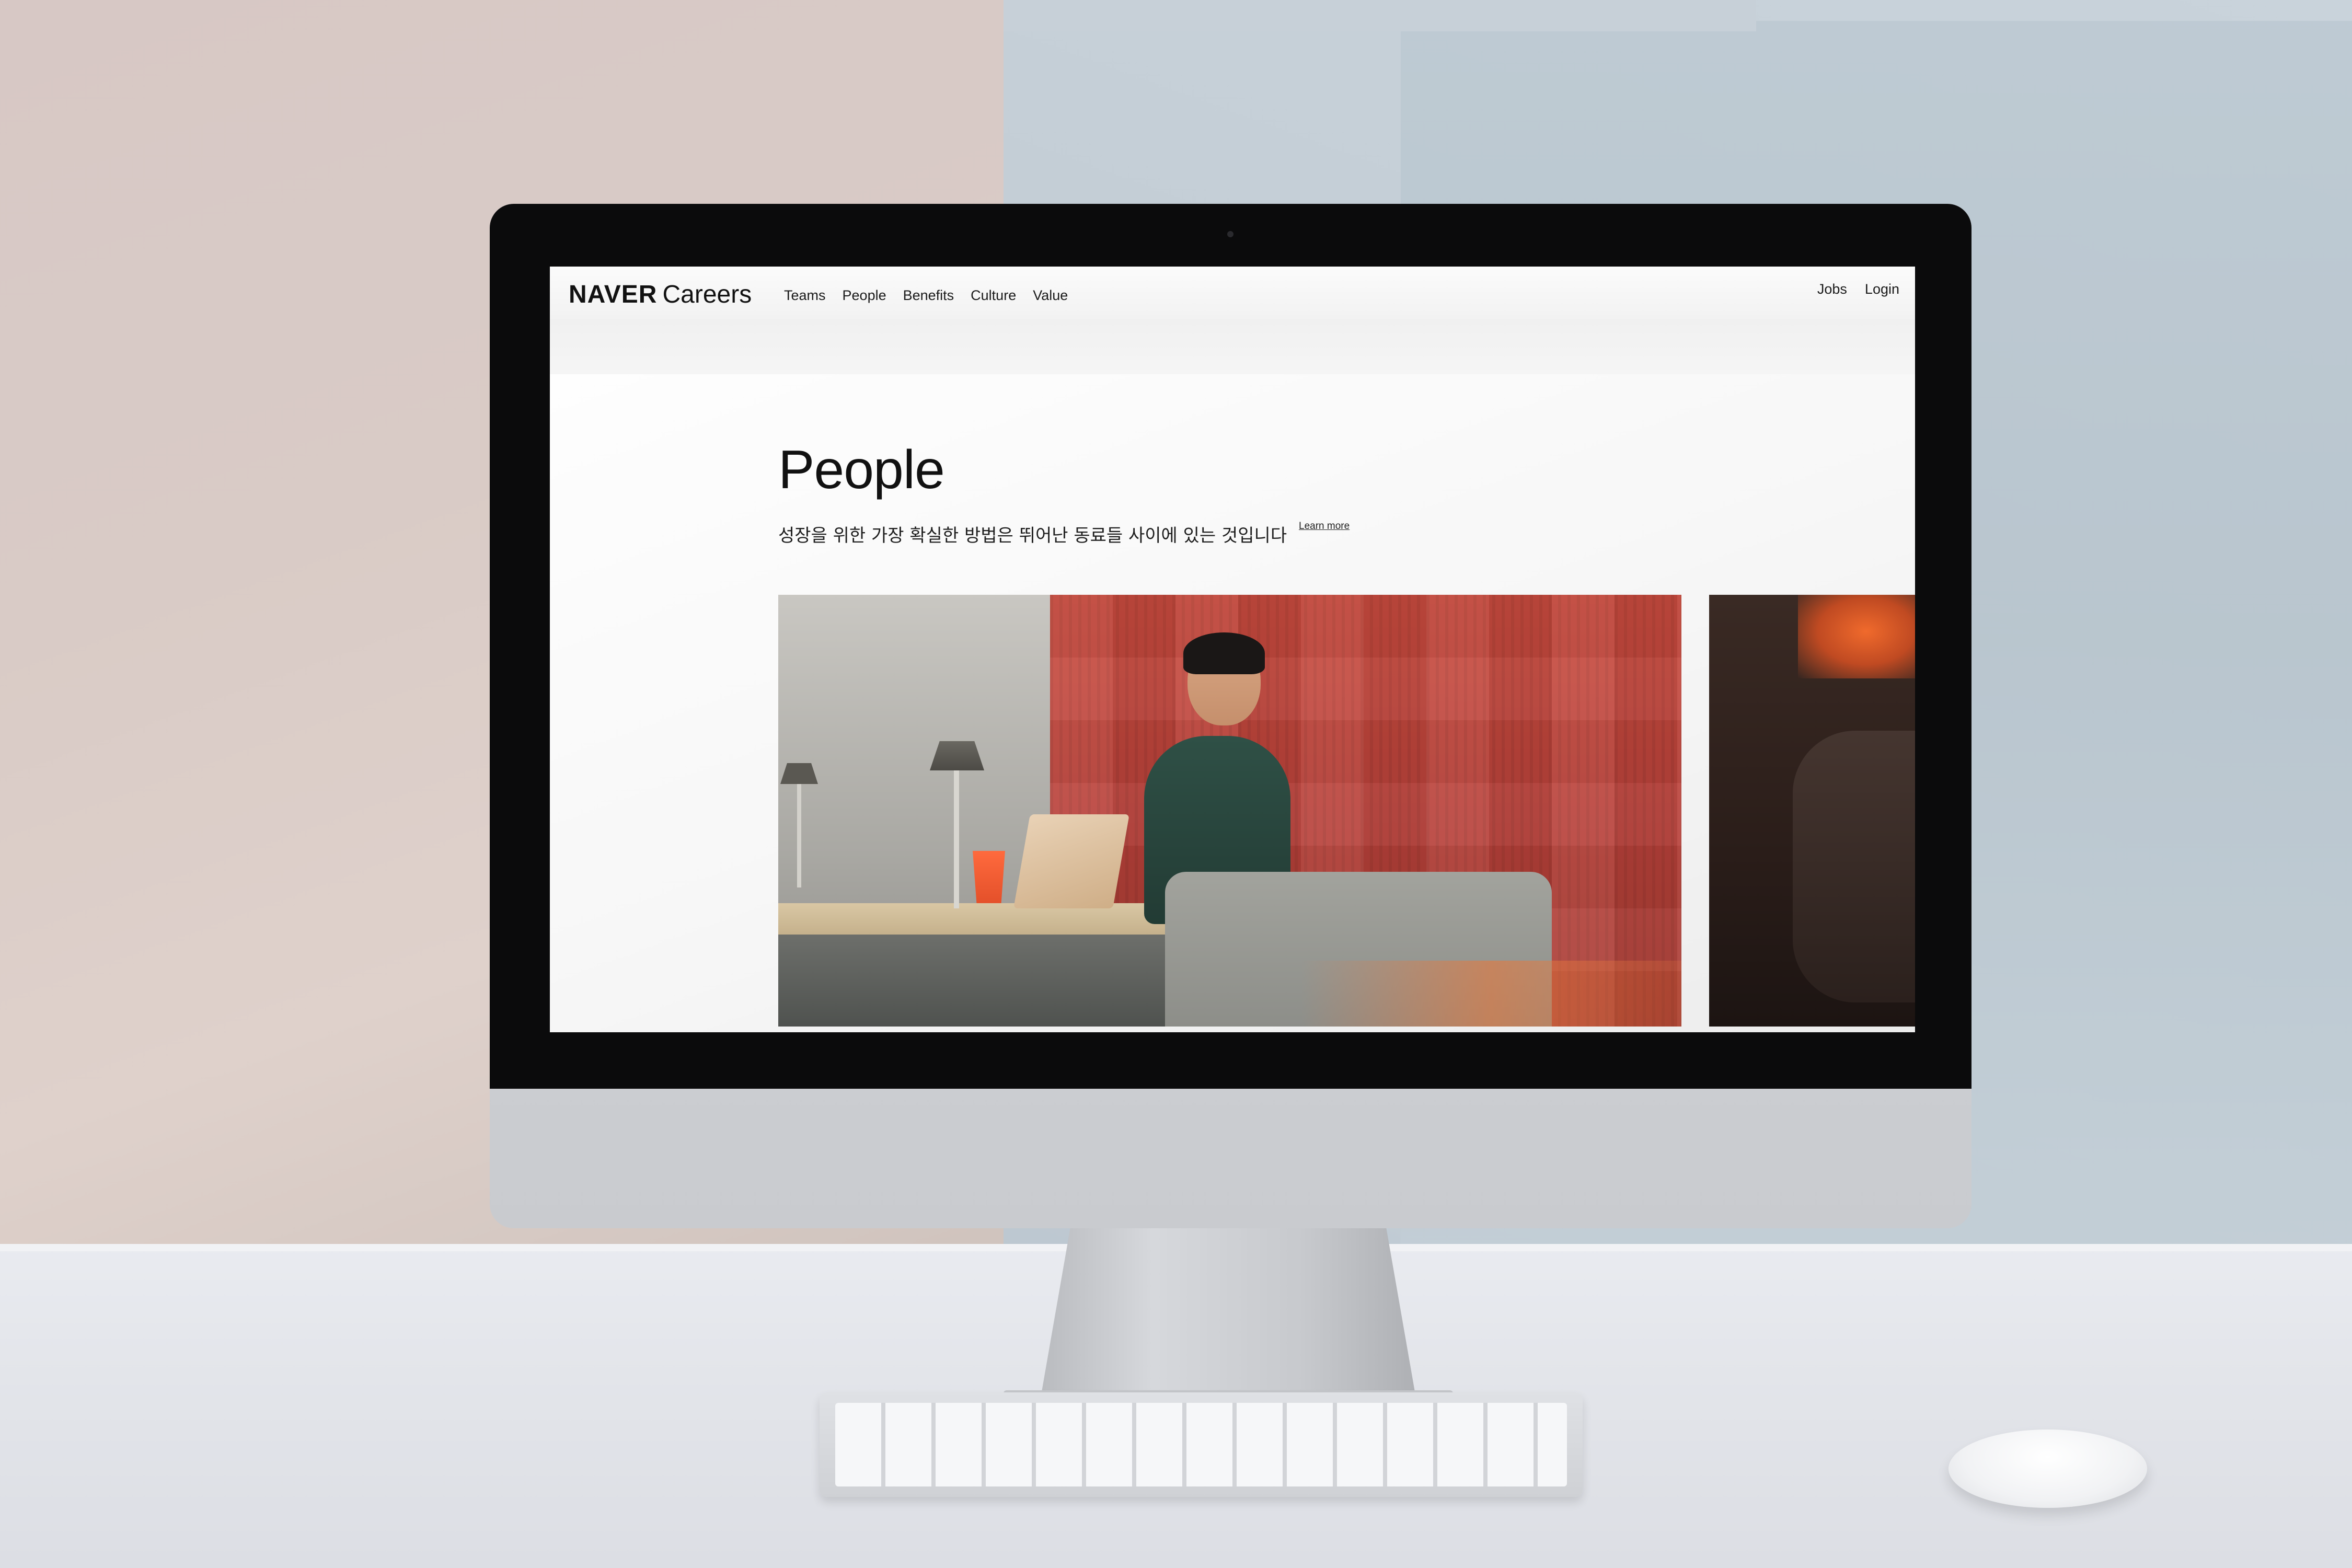  Describe the element at coordinates (1224, 653) in the screenshot. I see `photo-person-hair` at that location.